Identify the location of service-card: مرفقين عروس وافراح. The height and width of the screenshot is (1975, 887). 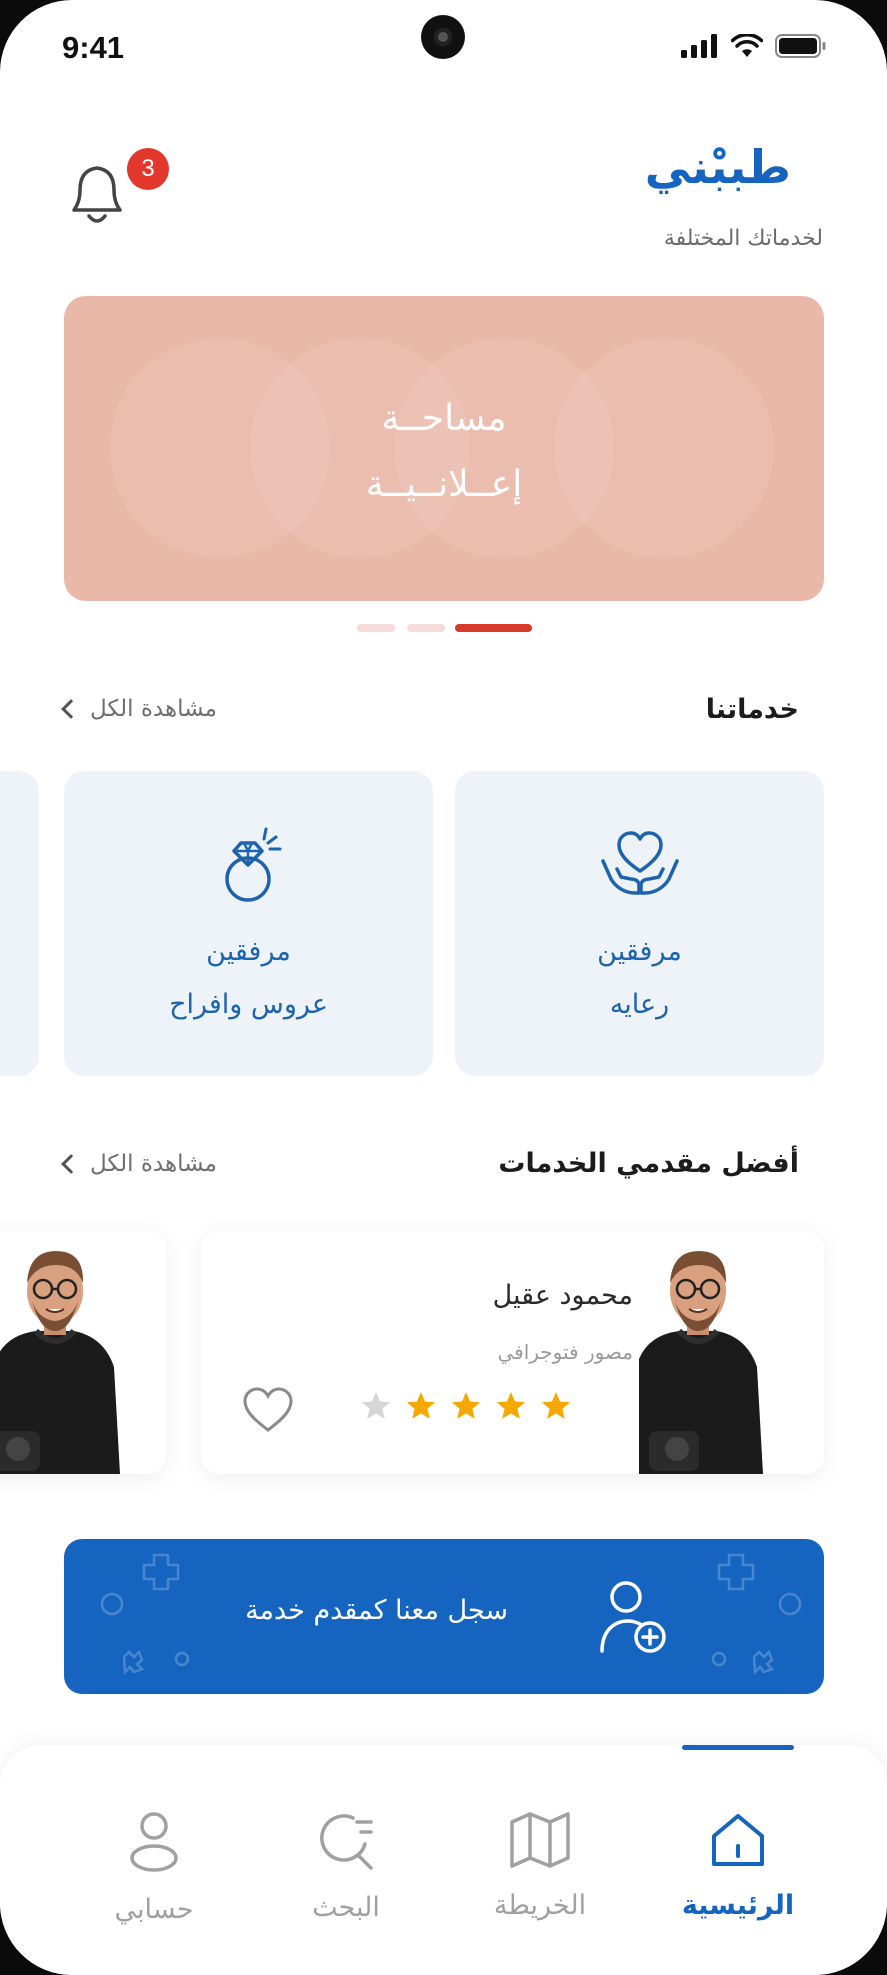
(248, 923).